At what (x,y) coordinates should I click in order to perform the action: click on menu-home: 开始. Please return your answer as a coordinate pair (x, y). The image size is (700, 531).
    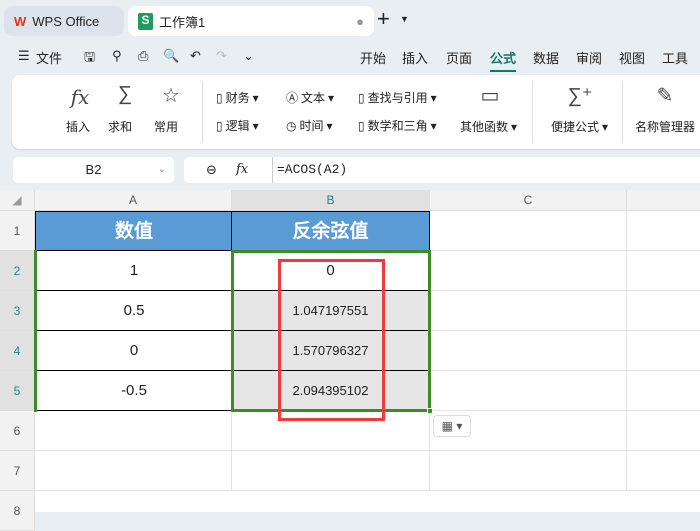
    Looking at the image, I should click on (373, 57).